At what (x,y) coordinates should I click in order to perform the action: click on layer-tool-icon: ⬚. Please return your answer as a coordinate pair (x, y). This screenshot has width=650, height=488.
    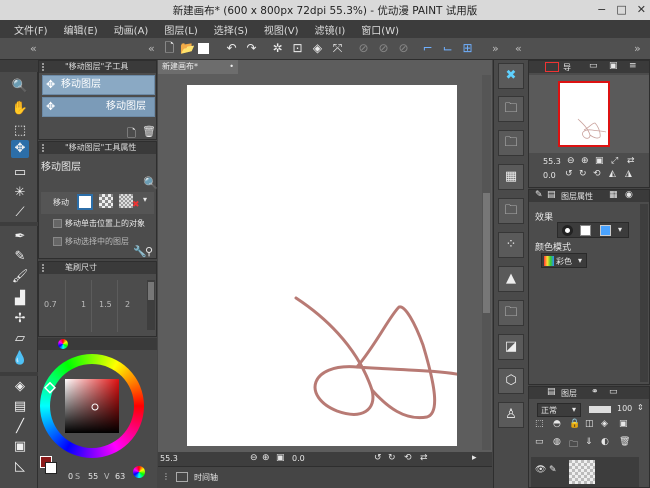
    Looking at the image, I should click on (539, 424).